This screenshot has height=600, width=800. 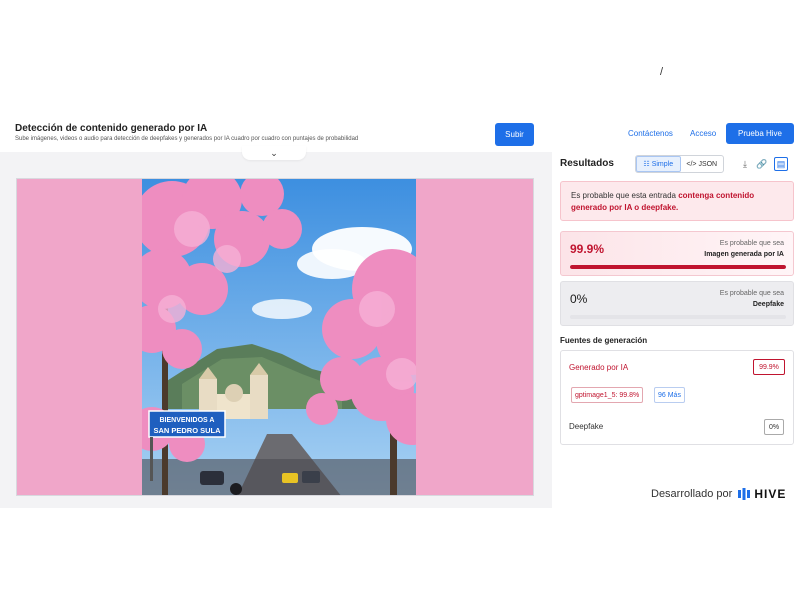 I want to click on hive-logo: HIVE, so click(x=762, y=494).